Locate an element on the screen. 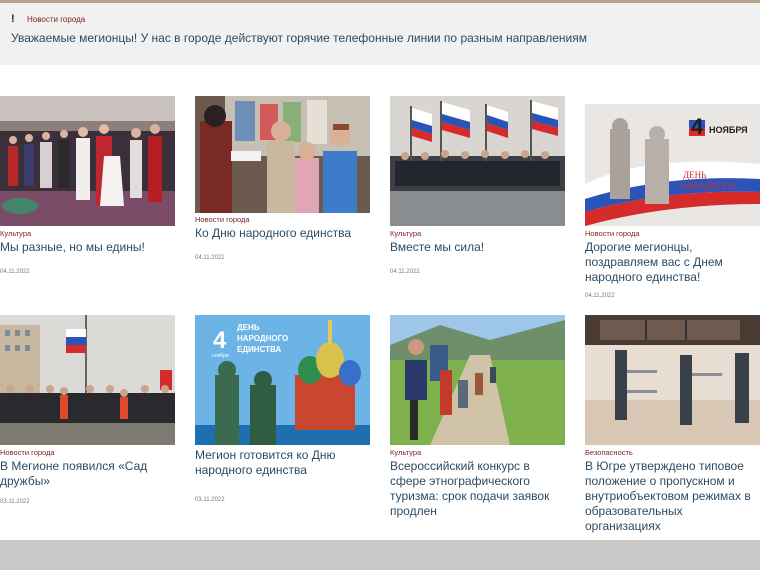 Image resolution: width=760 pixels, height=570 pixels. news-card: Культура Вместе мы сила! 04.11.2022 is located at coordinates (477, 185).